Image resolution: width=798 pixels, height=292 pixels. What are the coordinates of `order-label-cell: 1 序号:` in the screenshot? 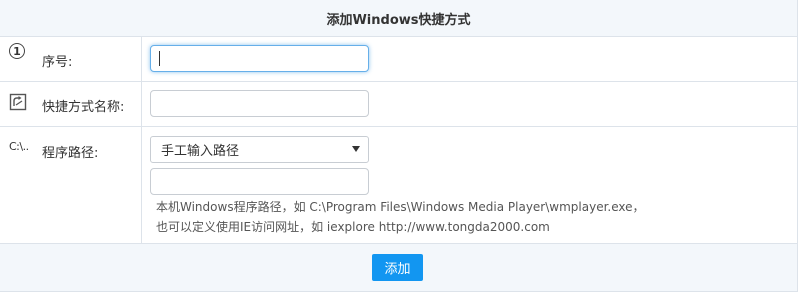 It's located at (71, 59).